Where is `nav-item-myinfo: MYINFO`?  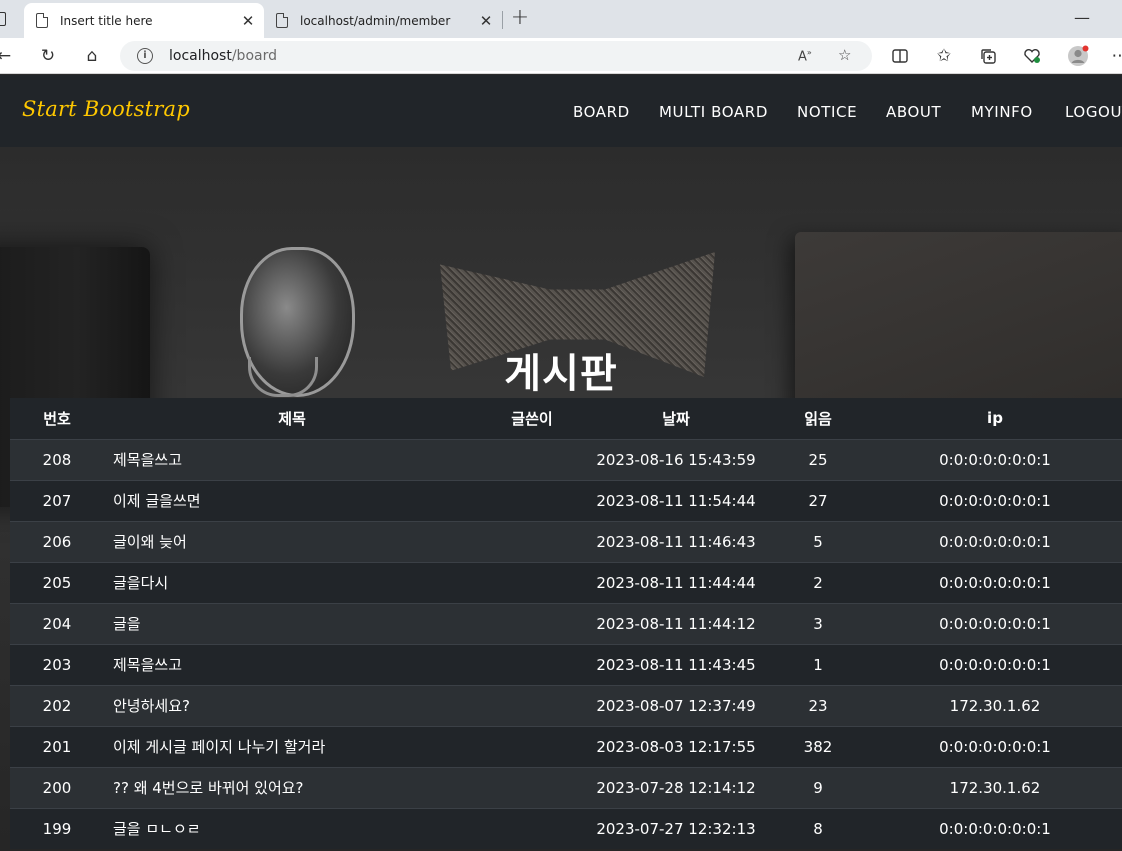 nav-item-myinfo: MYINFO is located at coordinates (1002, 112).